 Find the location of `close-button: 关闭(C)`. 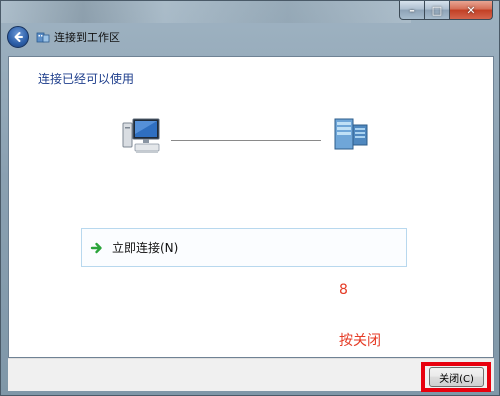

close-button: 关闭(C) is located at coordinates (456, 377).